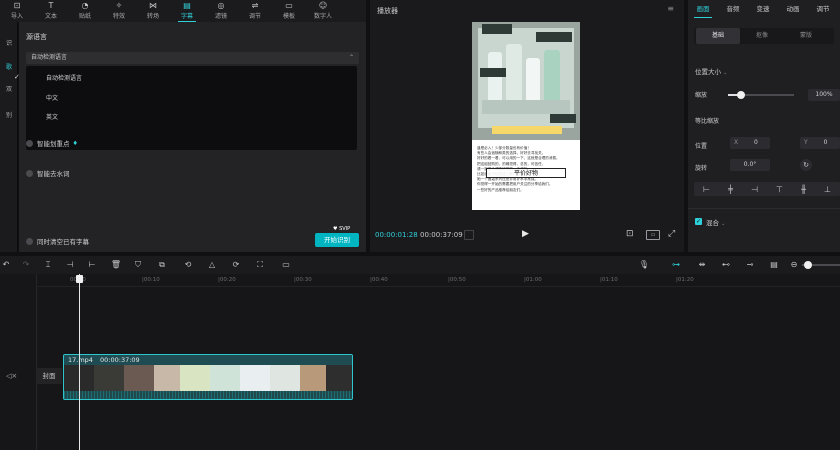 This screenshot has height=450, width=840. I want to click on align-center-h-icon: ╪, so click(730, 189).